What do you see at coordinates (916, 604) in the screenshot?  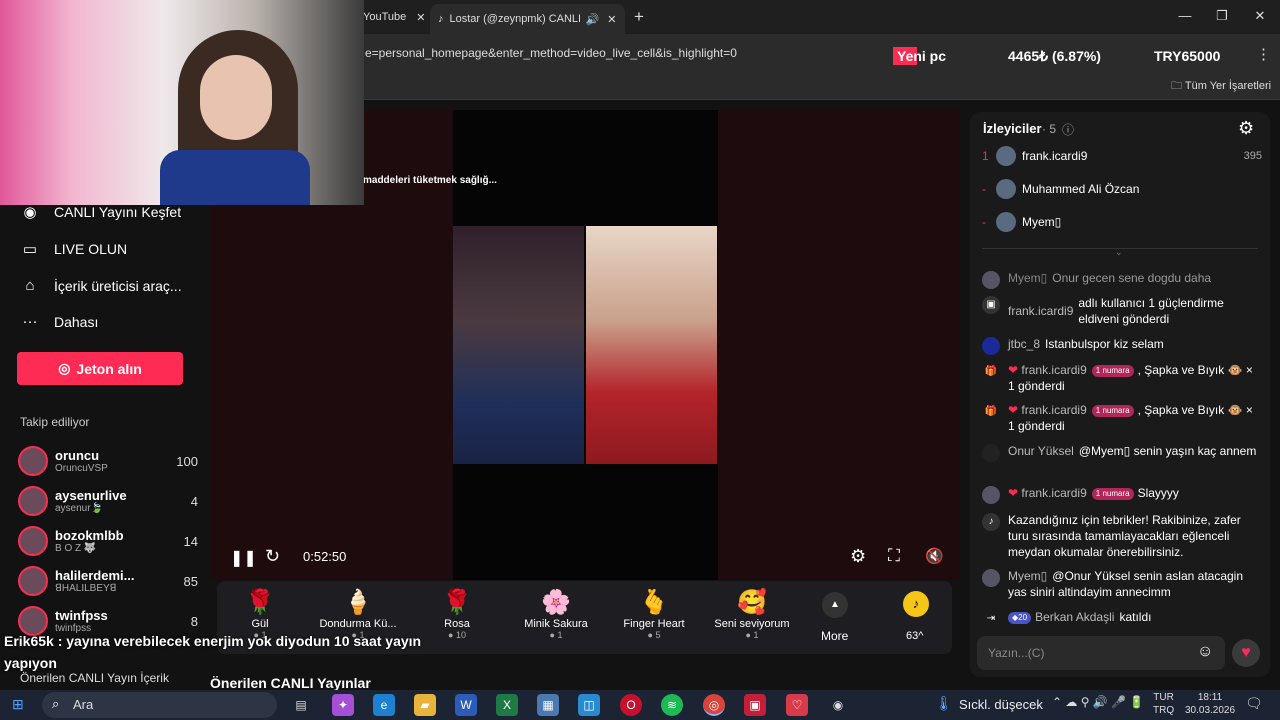 I see `coin-icon: ♪` at bounding box center [916, 604].